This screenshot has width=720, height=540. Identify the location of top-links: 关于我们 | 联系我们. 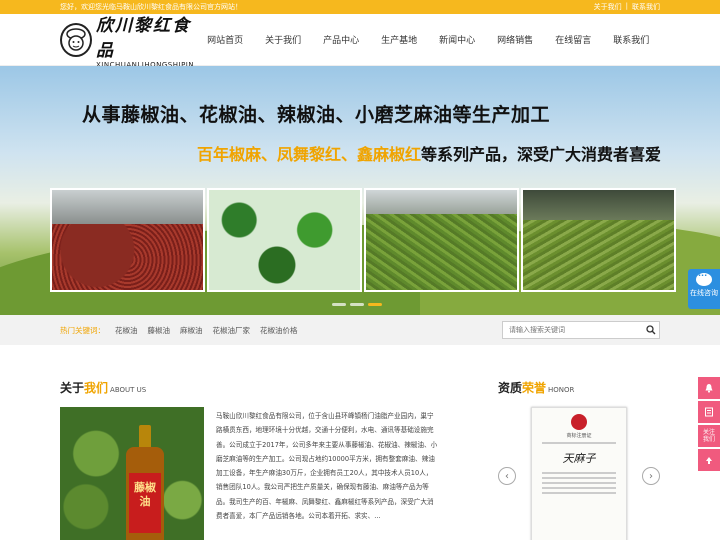
(627, 7).